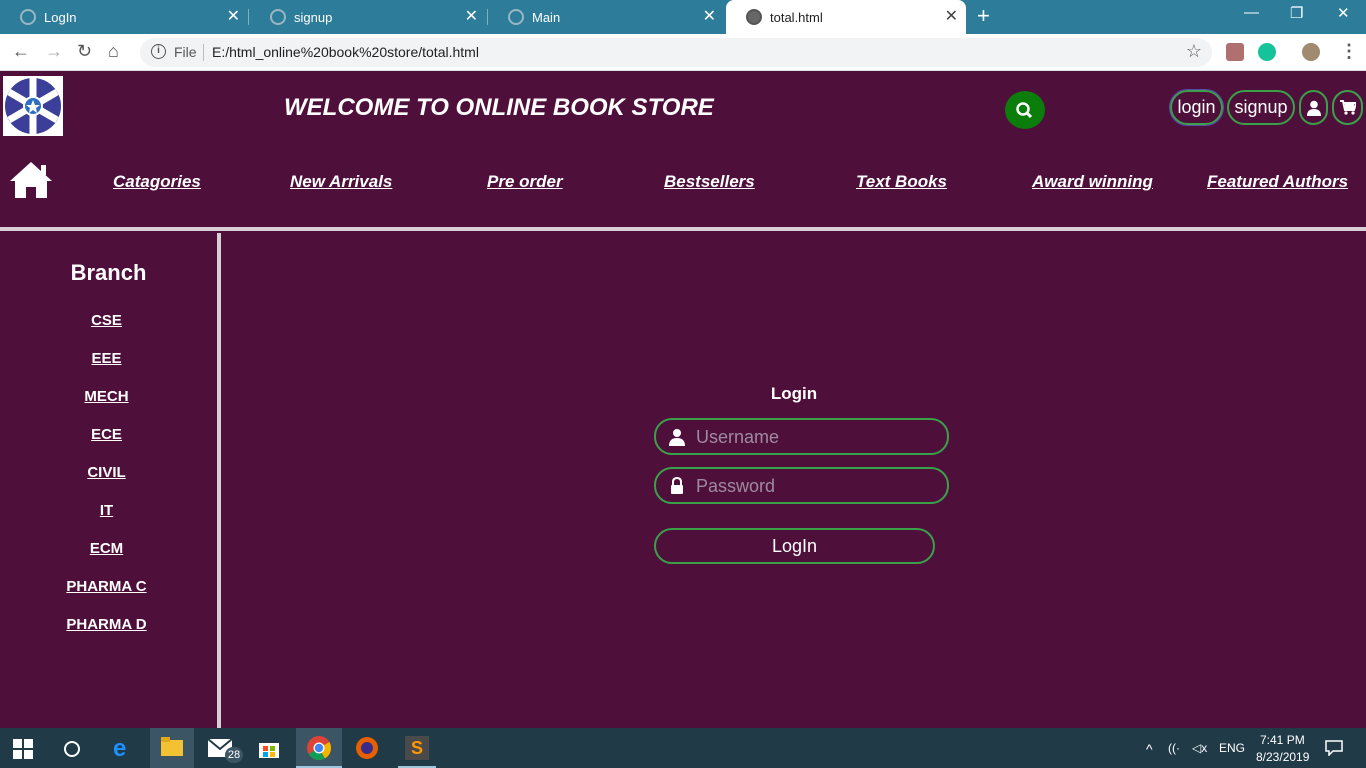 The width and height of the screenshot is (1366, 768). Describe the element at coordinates (248, 17) in the screenshot. I see `tab-separator` at that location.